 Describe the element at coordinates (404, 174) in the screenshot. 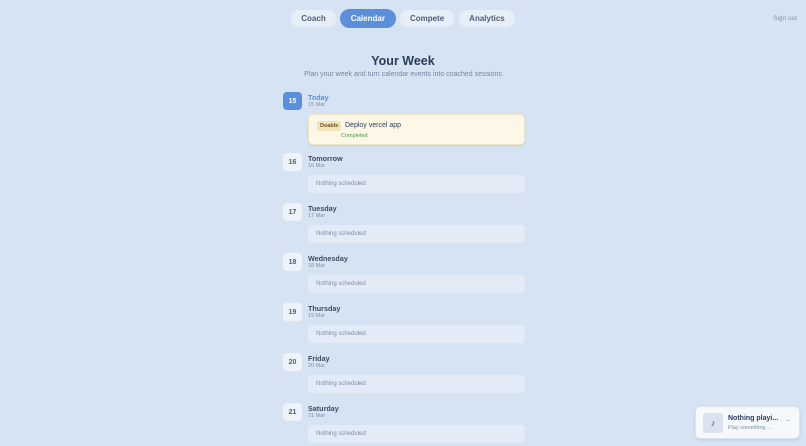

I see `day-row-tomorrow: 16 Tomorrow 16 Mar Nothing scheduled` at that location.